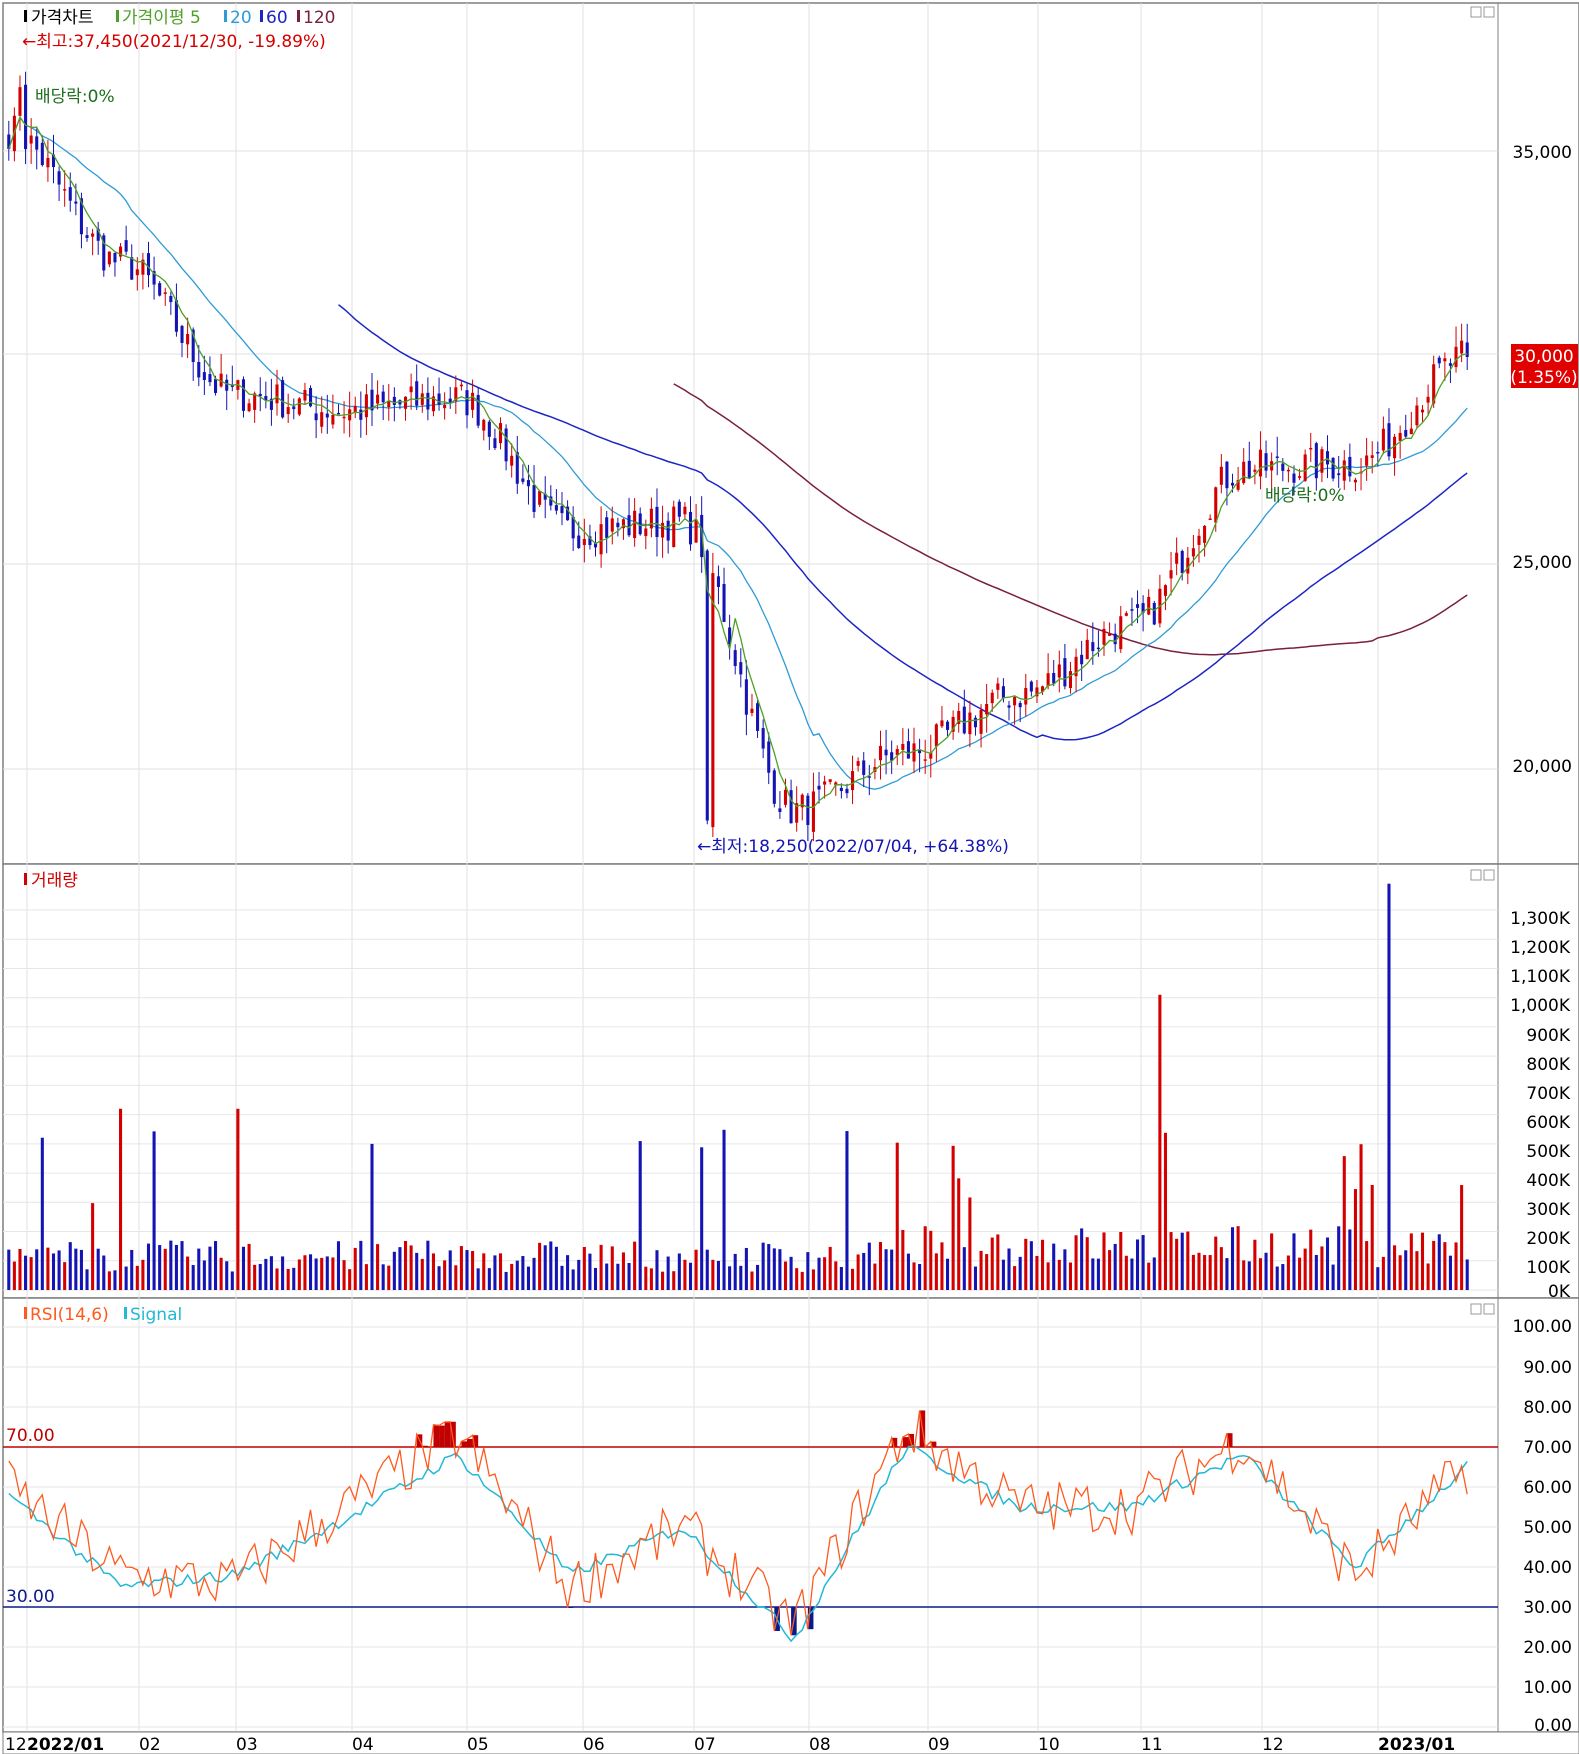 The width and height of the screenshot is (1579, 1754). I want to click on current-price: 30,000, so click(1543, 357).